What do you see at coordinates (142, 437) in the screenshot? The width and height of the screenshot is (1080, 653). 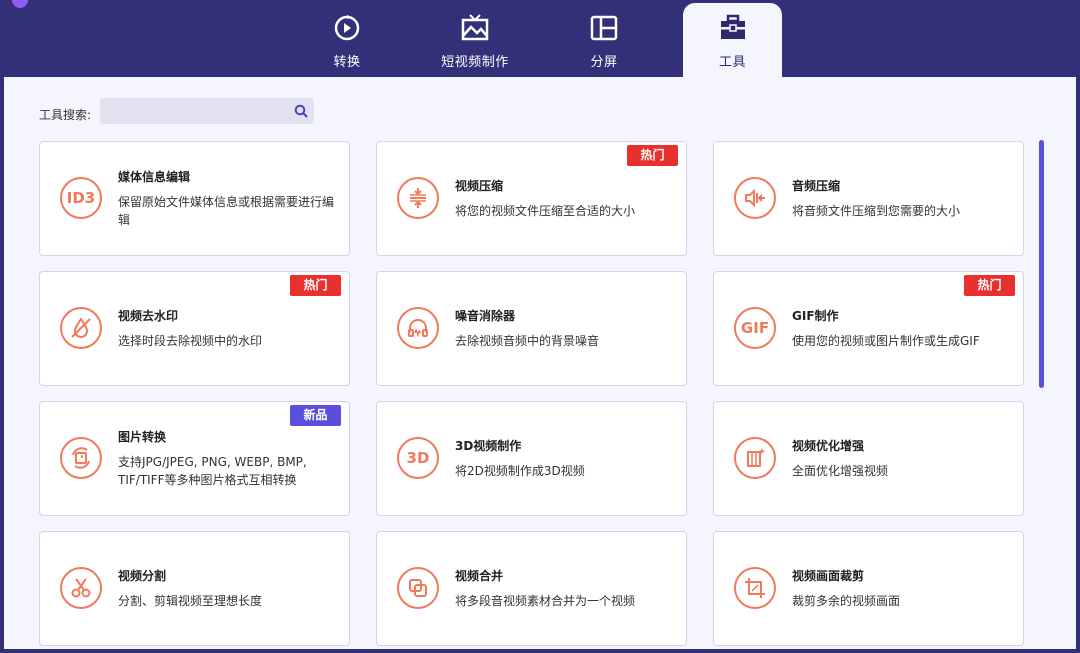 I see `tool-title: 图片转换` at bounding box center [142, 437].